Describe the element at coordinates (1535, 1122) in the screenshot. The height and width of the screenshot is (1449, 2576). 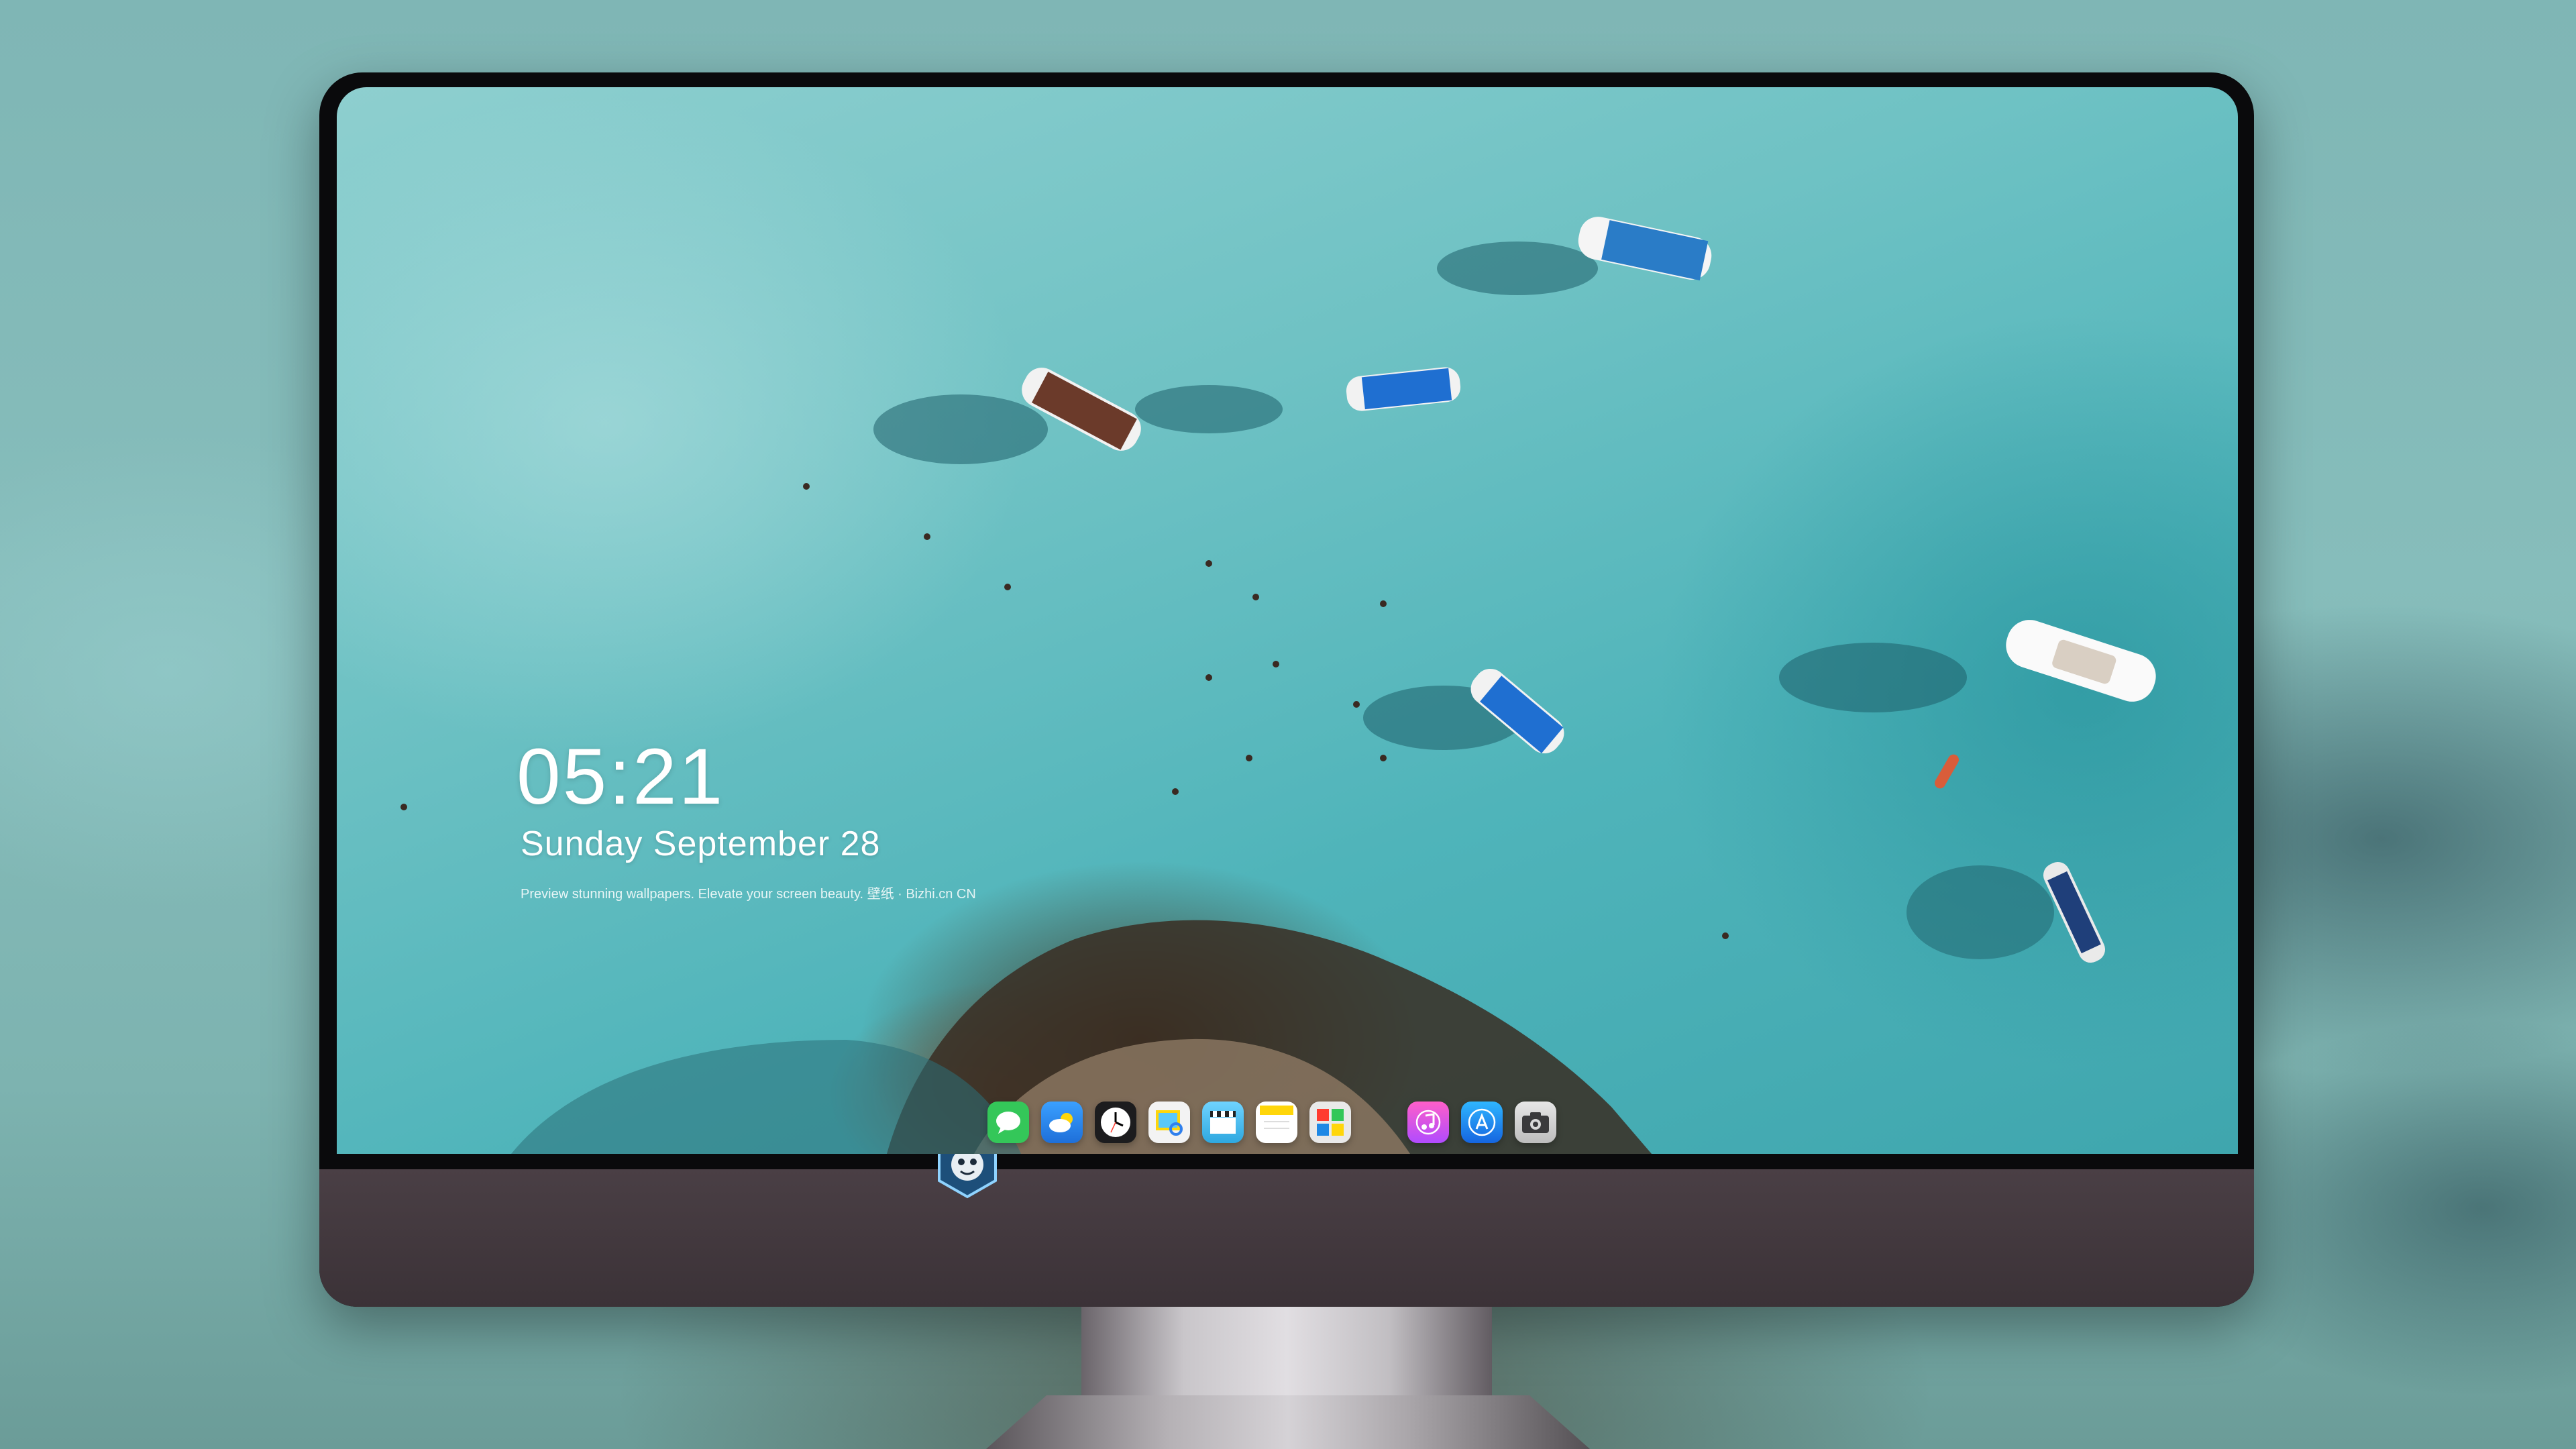
I see `camera-icon` at that location.